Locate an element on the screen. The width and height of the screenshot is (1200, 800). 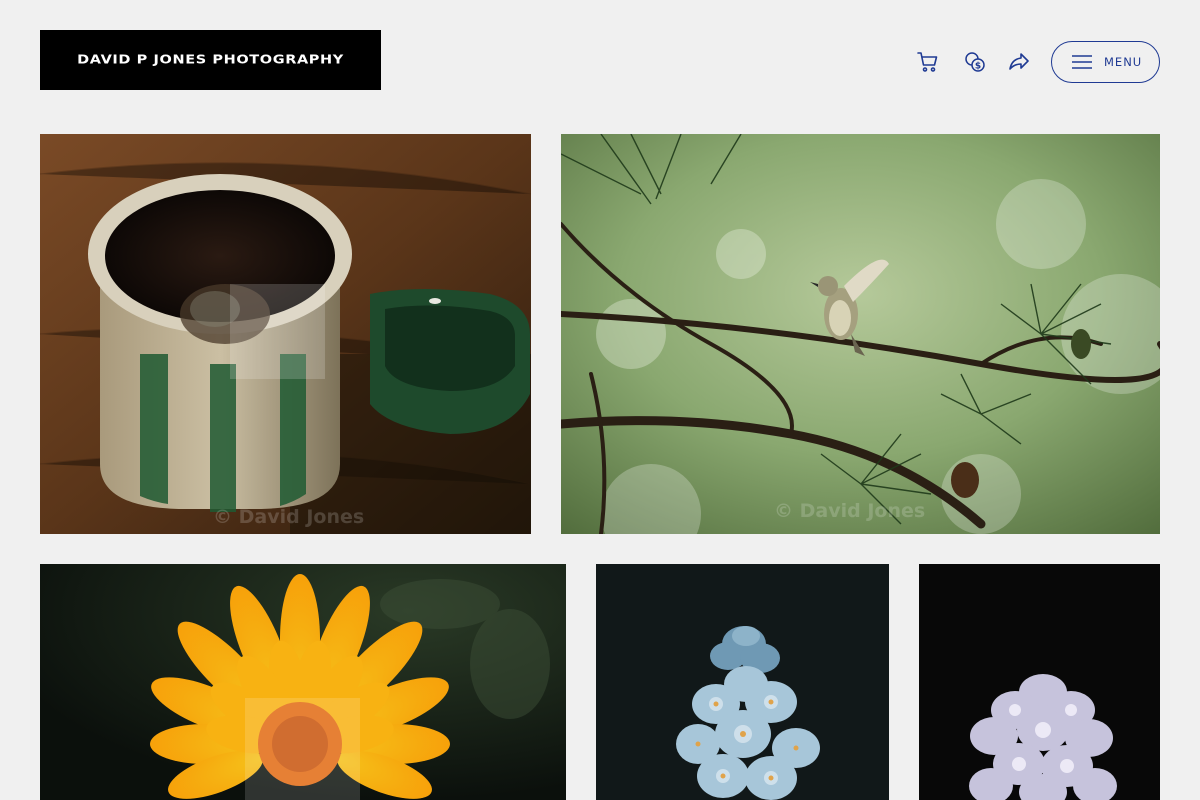
brand-name: DAVID P JONES PHOTOGRAPHY is located at coordinates (210, 60).